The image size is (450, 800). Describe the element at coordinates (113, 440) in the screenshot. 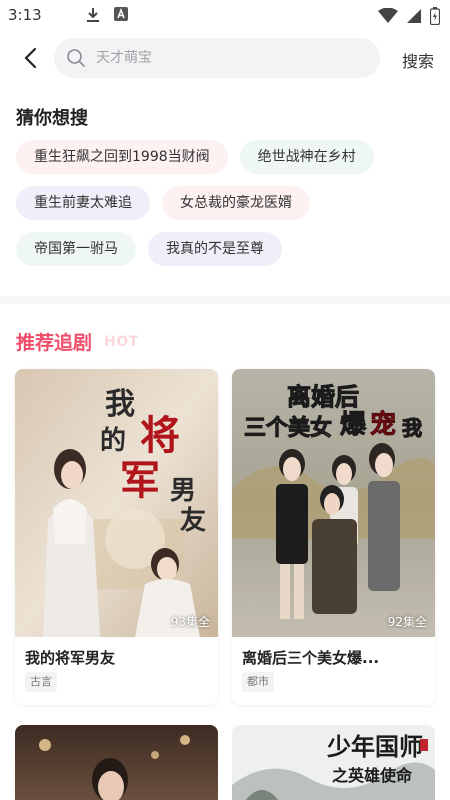

I see `svg-text: 的` at that location.